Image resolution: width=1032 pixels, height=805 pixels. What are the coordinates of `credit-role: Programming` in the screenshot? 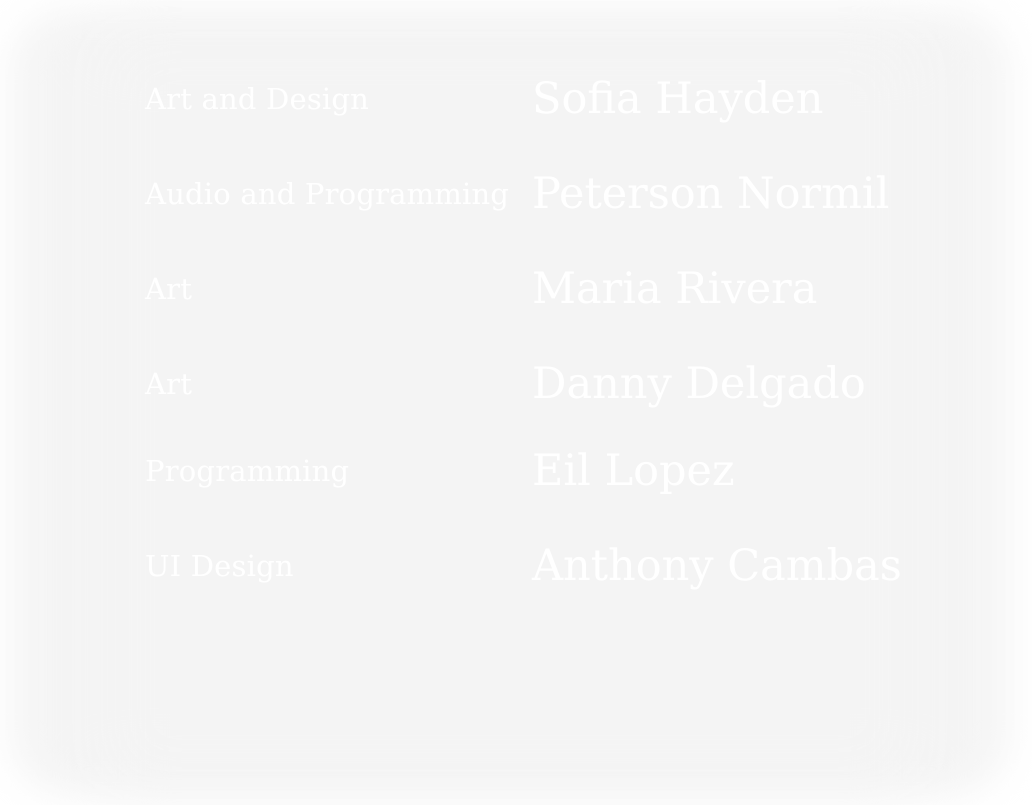 It's located at (247, 471).